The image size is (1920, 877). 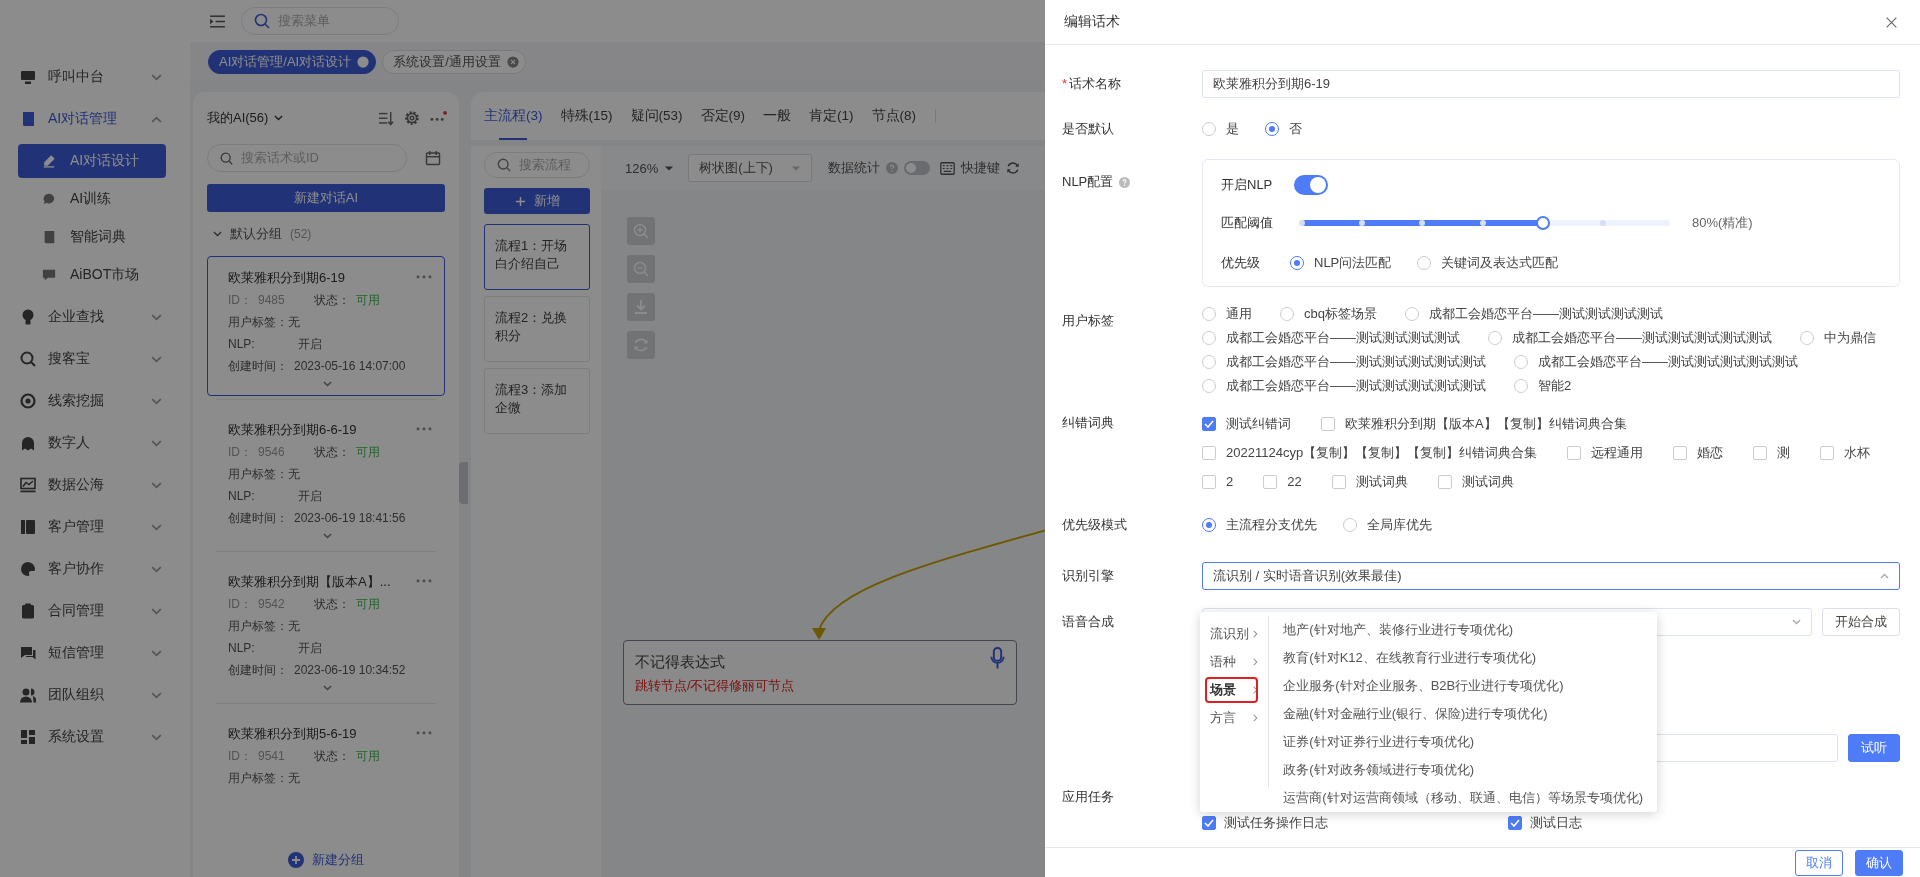 I want to click on slider-value: 80%(精准), so click(x=1722, y=223).